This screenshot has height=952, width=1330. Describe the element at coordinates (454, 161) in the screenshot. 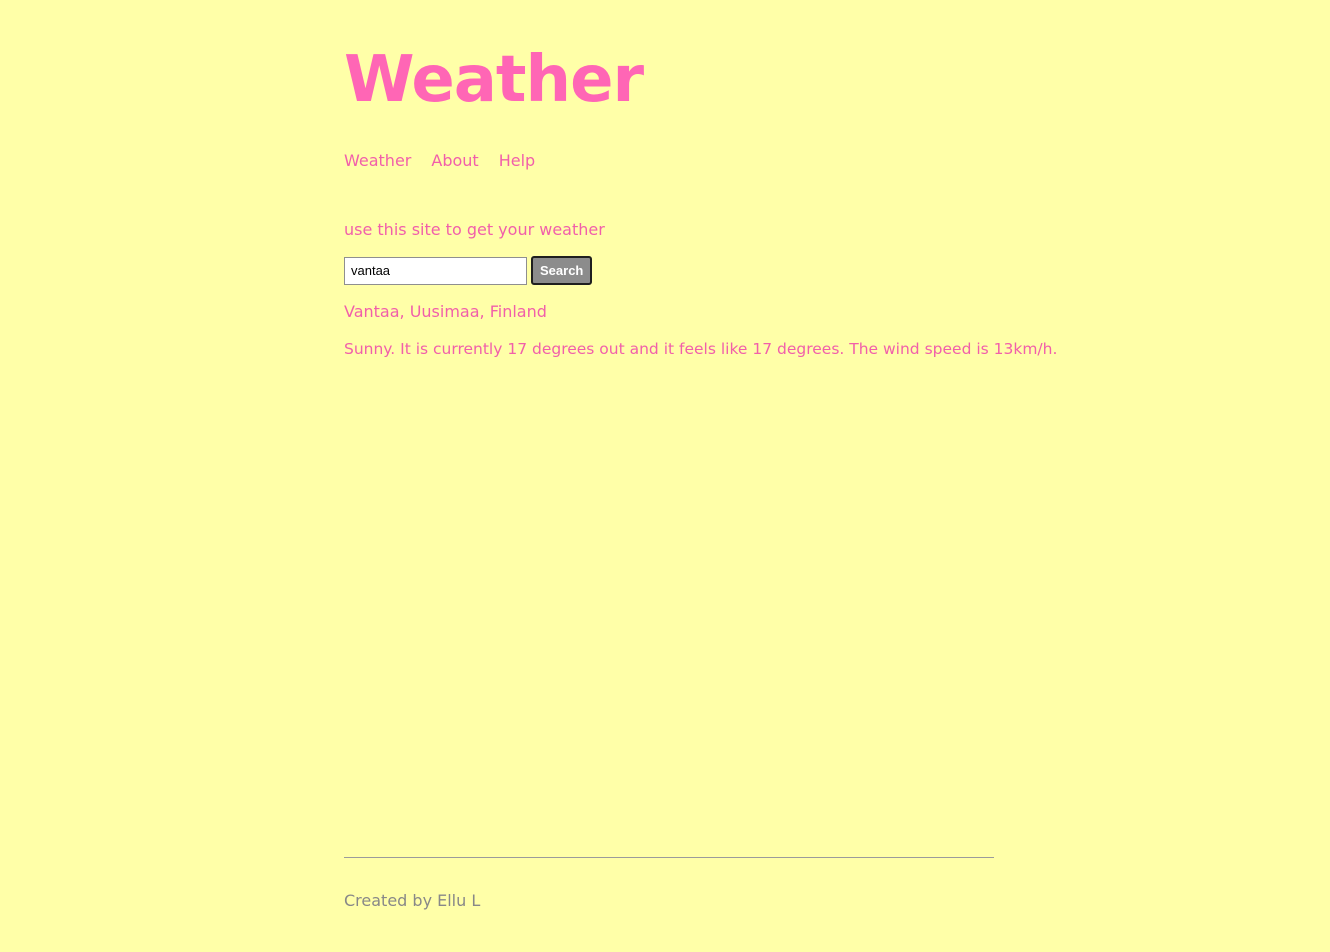

I see `nav-link-about: About` at that location.